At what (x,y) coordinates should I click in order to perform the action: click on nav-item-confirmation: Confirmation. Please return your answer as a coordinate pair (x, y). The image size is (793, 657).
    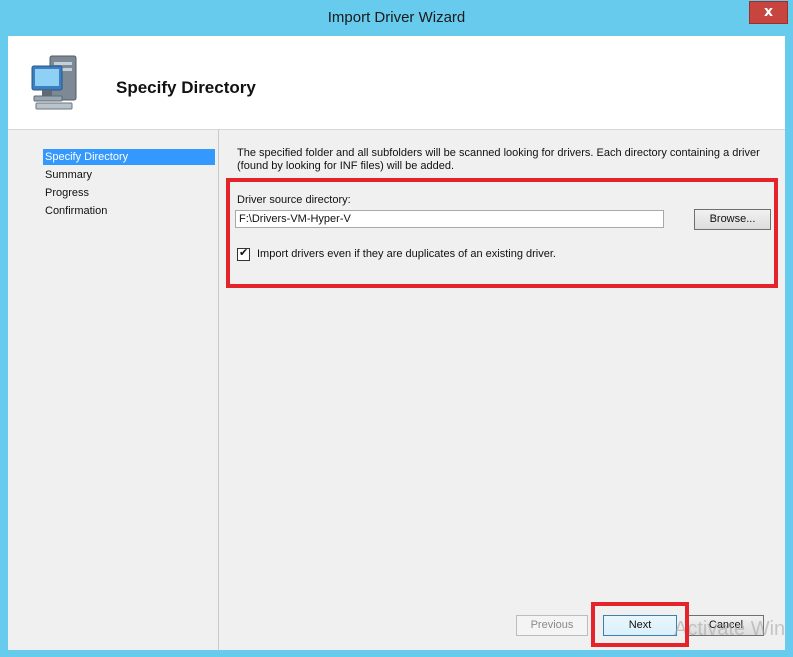
    Looking at the image, I should click on (129, 211).